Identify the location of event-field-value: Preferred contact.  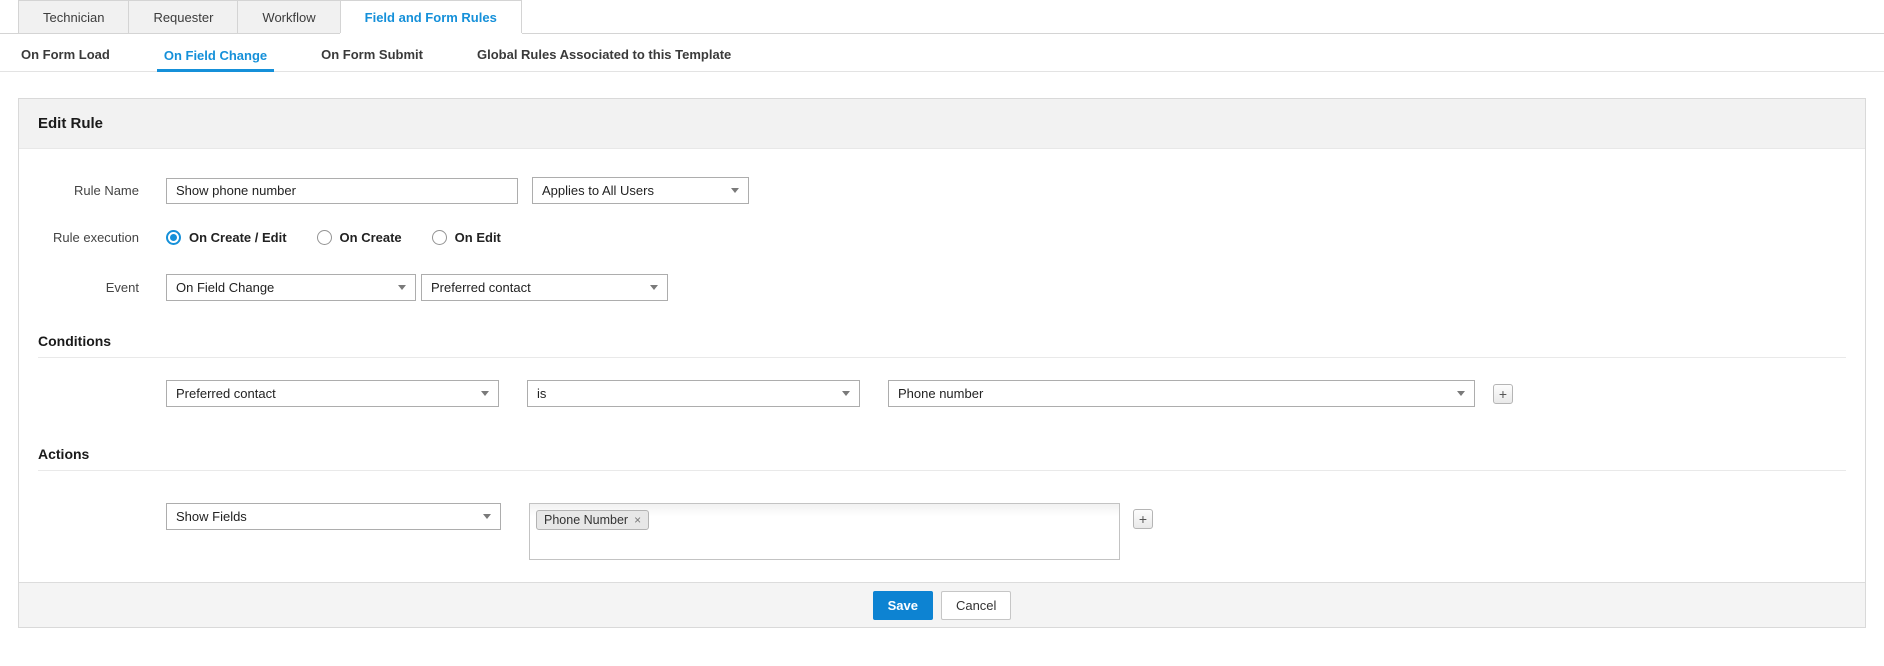
(481, 287).